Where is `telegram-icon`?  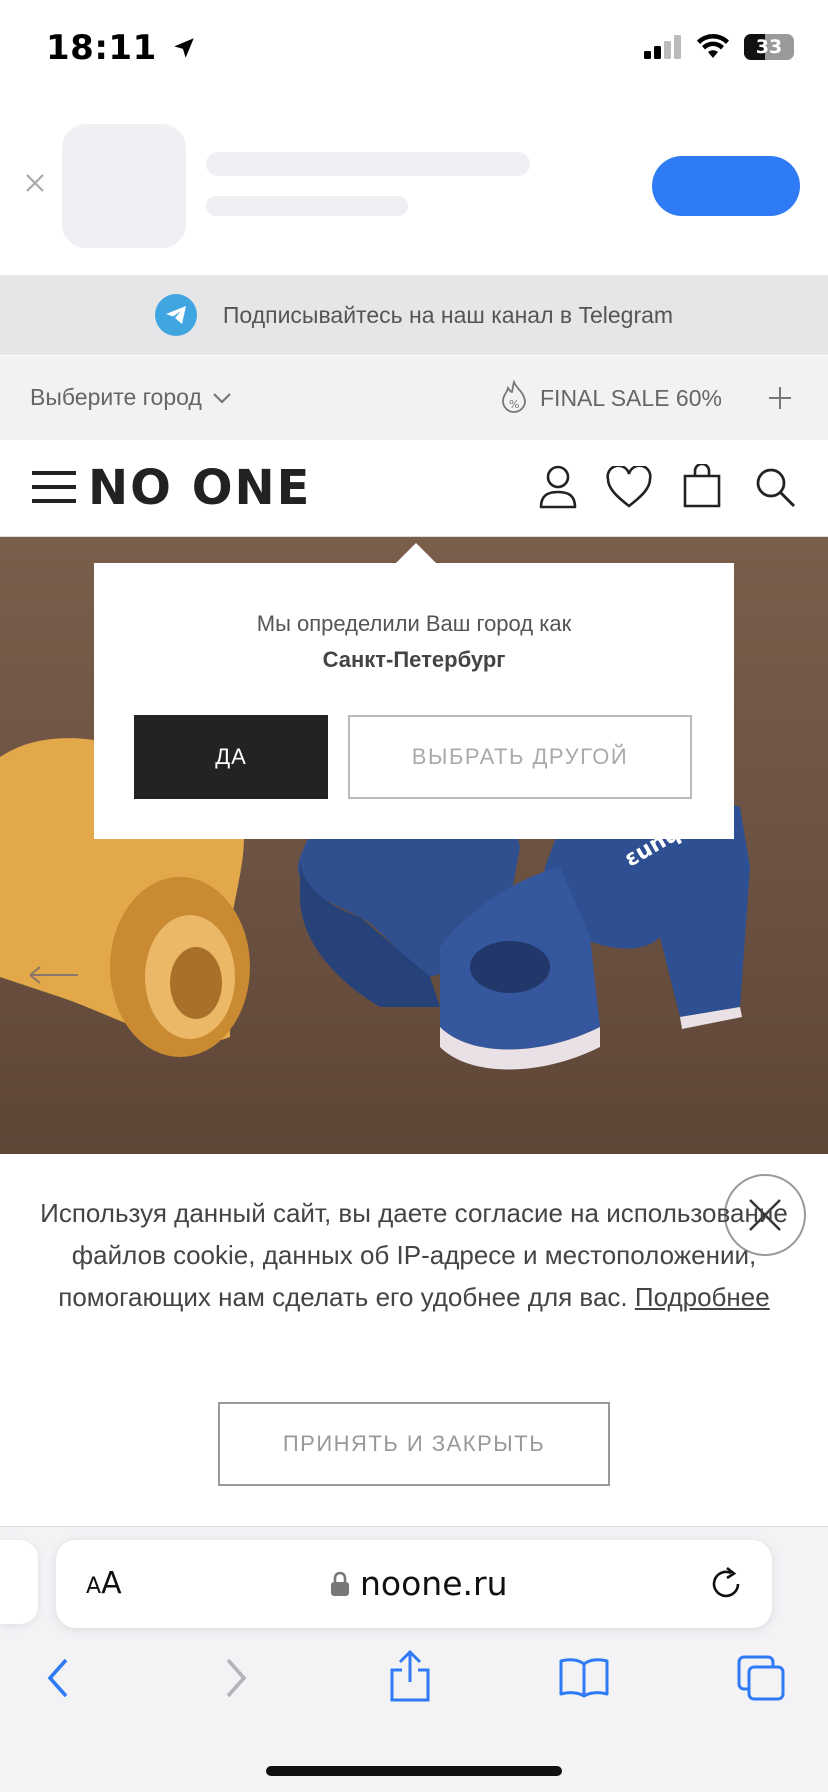 telegram-icon is located at coordinates (175, 315).